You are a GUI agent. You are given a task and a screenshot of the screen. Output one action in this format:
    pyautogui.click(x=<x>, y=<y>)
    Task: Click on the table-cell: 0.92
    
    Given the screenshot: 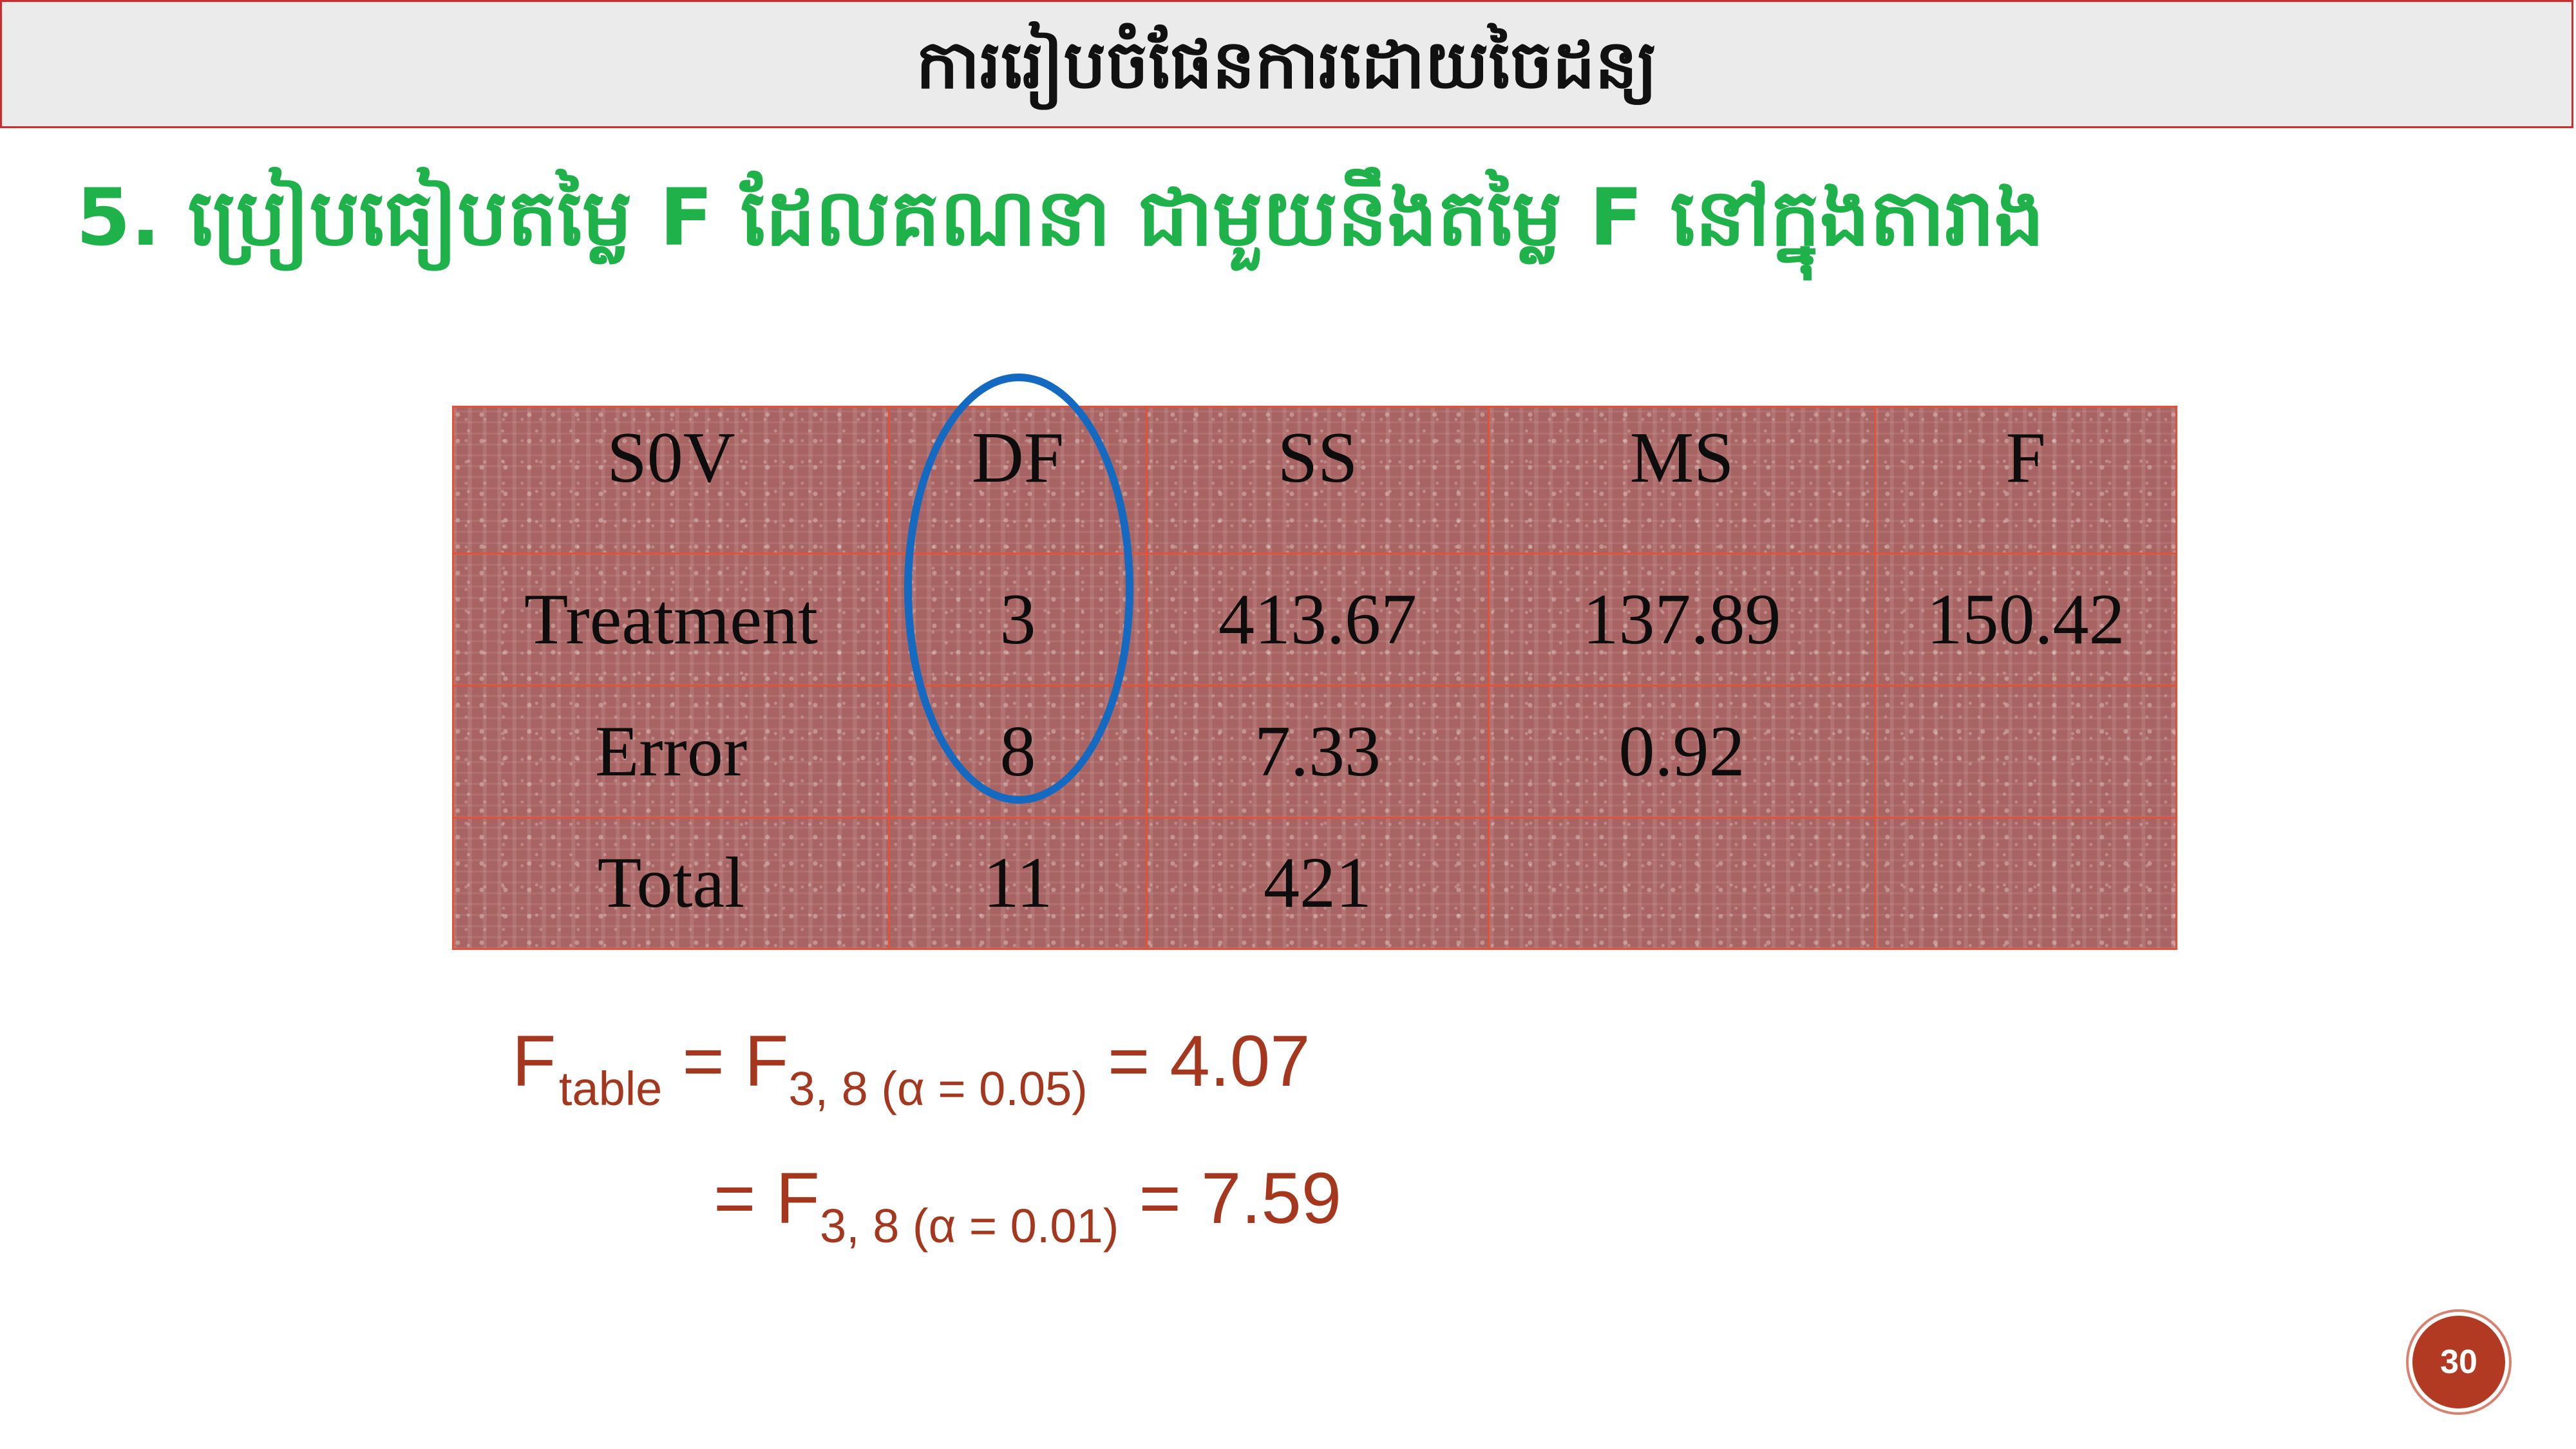 What is the action you would take?
    pyautogui.click(x=1682, y=752)
    